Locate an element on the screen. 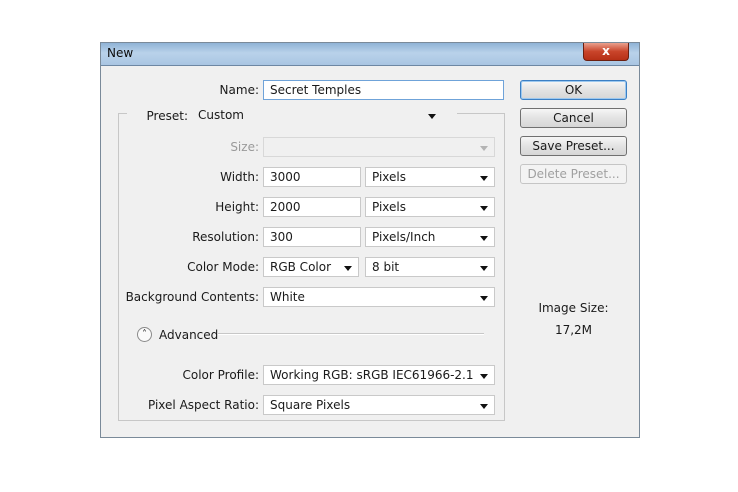  pixel-aspect-ratio-select: Square Pixels is located at coordinates (379, 405).